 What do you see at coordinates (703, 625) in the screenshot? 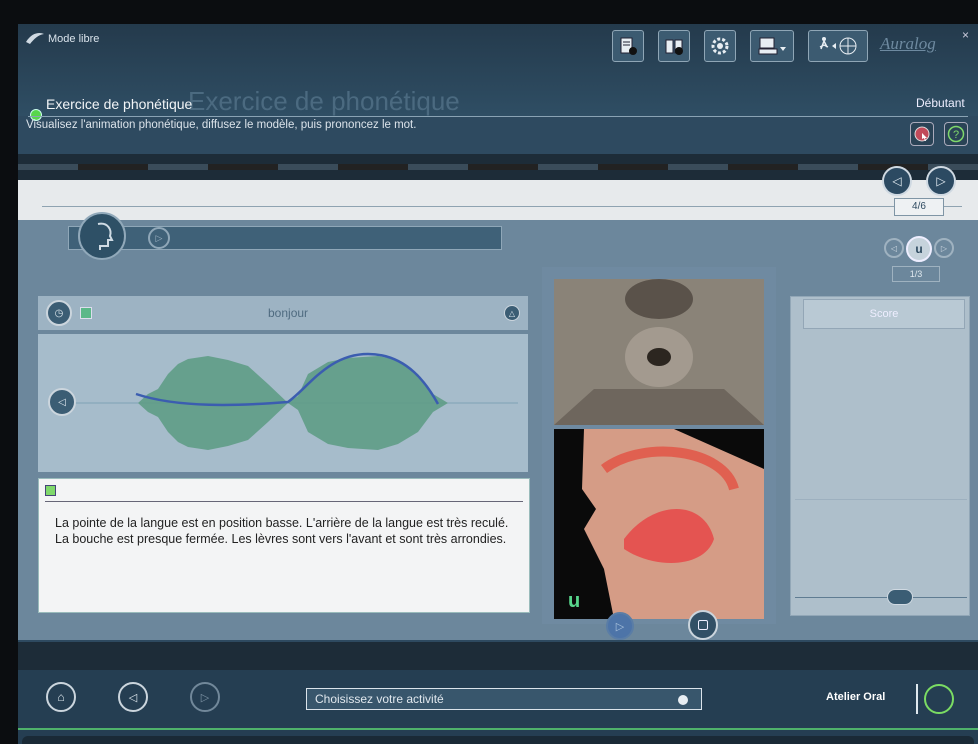
I see `stop-animation-button` at bounding box center [703, 625].